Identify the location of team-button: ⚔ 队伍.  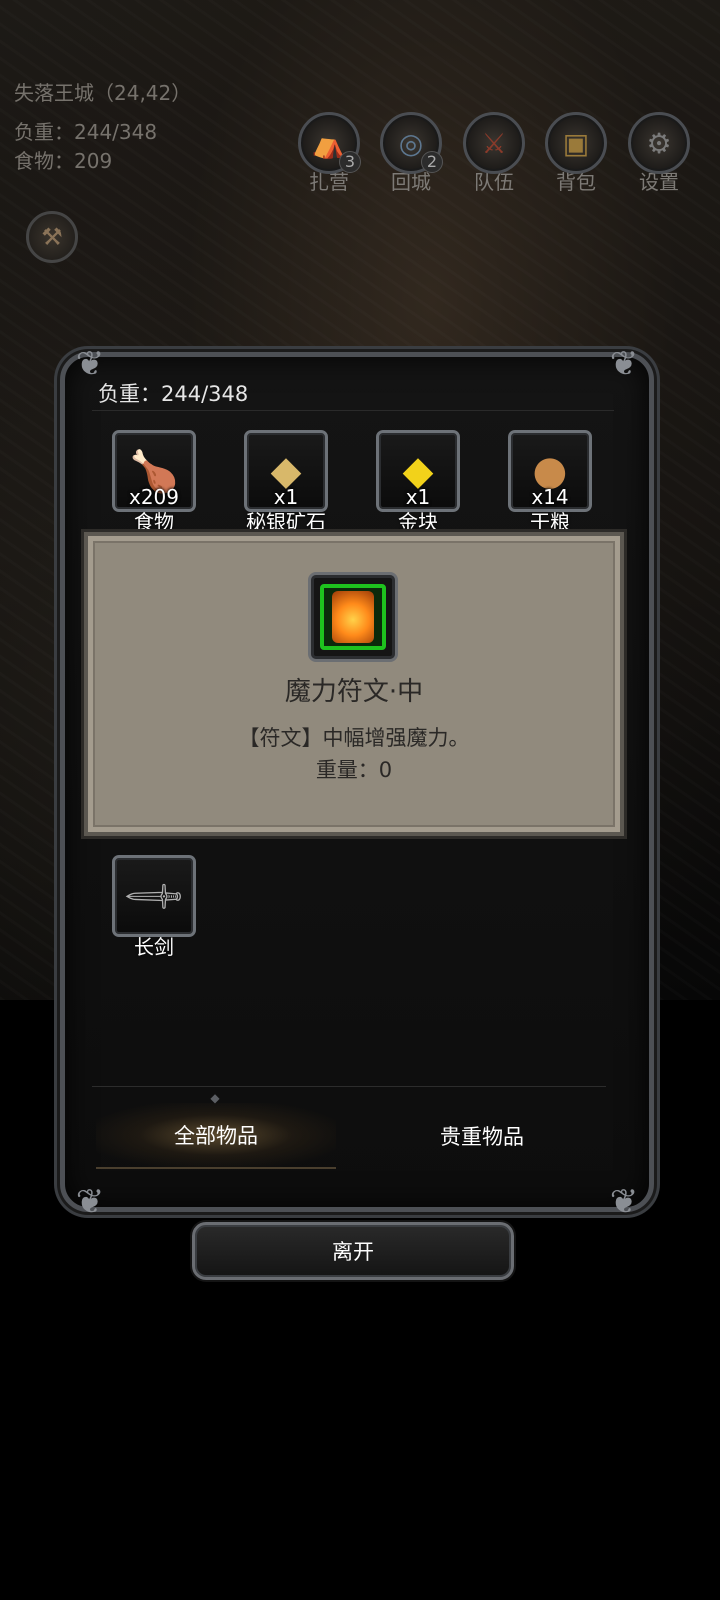
(494, 153).